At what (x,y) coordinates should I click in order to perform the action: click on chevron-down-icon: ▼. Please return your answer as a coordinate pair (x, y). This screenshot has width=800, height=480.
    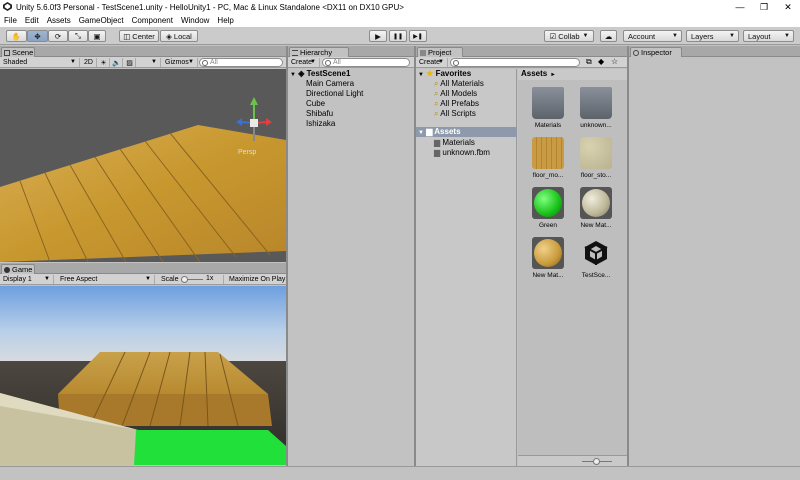
    Looking at the image, I should click on (73, 62).